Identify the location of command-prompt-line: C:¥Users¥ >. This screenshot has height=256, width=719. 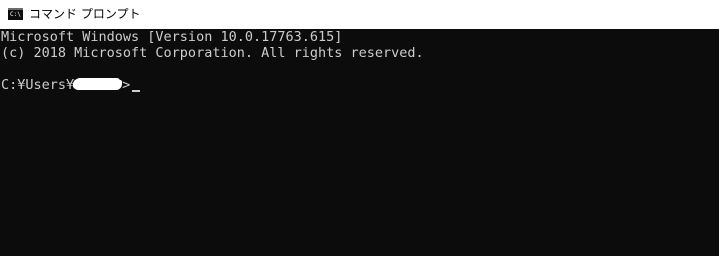
(71, 85).